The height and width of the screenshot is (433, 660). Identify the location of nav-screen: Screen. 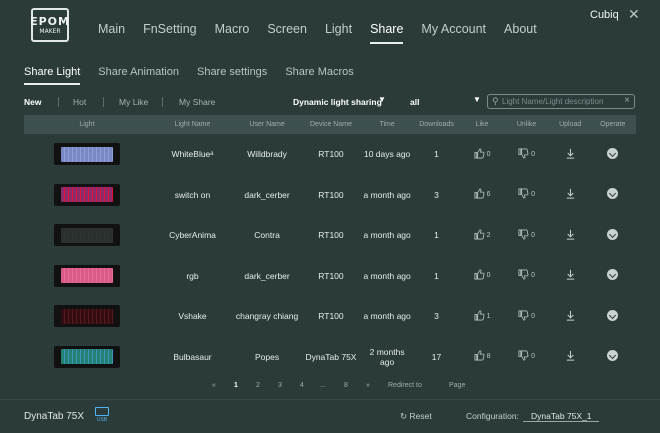
(287, 29).